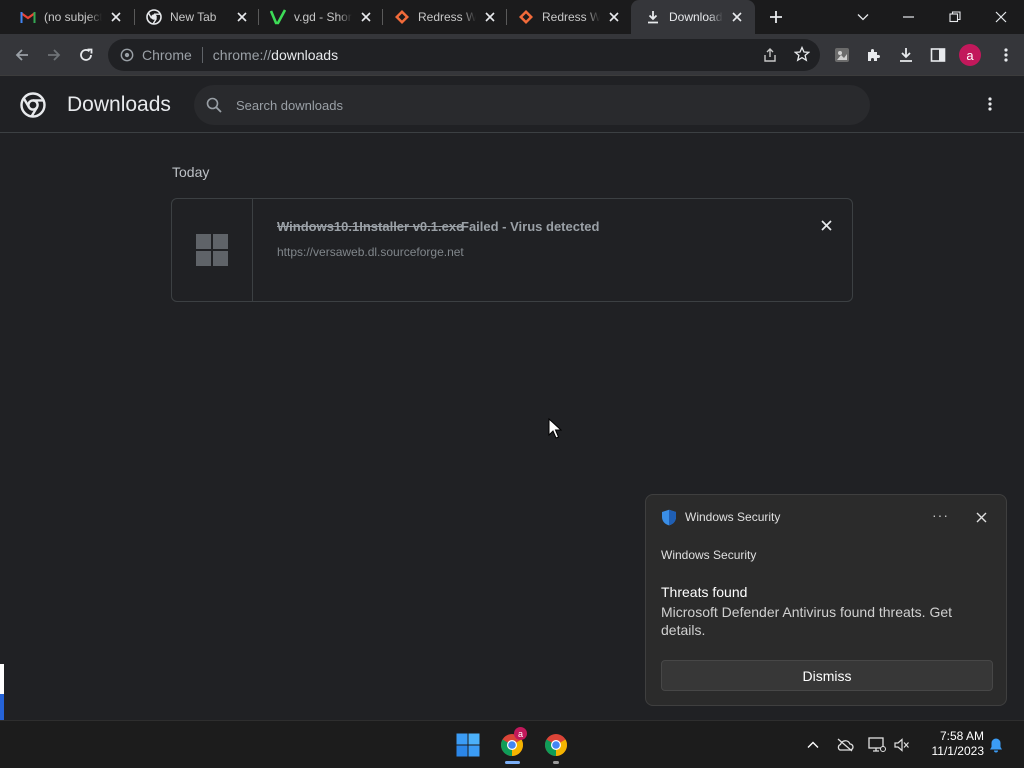 Image resolution: width=1024 pixels, height=768 pixels. Describe the element at coordinates (520, 733) in the screenshot. I see `chrome-profile-badge: a` at that location.